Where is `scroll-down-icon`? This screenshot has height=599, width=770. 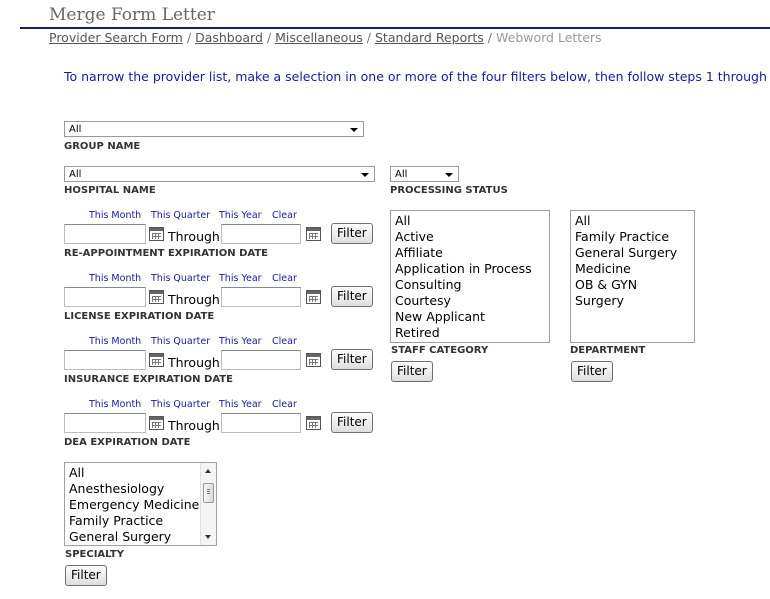 scroll-down-icon is located at coordinates (208, 537).